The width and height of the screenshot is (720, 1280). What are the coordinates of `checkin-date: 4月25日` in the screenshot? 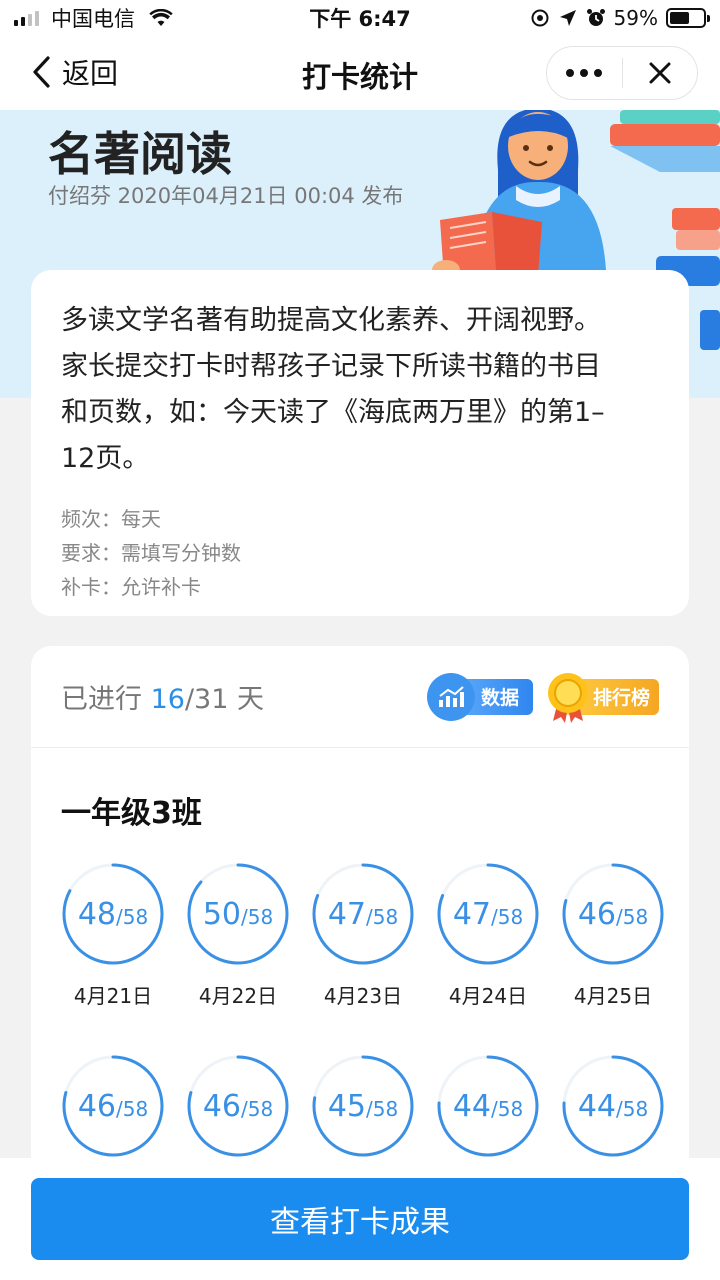 It's located at (613, 996).